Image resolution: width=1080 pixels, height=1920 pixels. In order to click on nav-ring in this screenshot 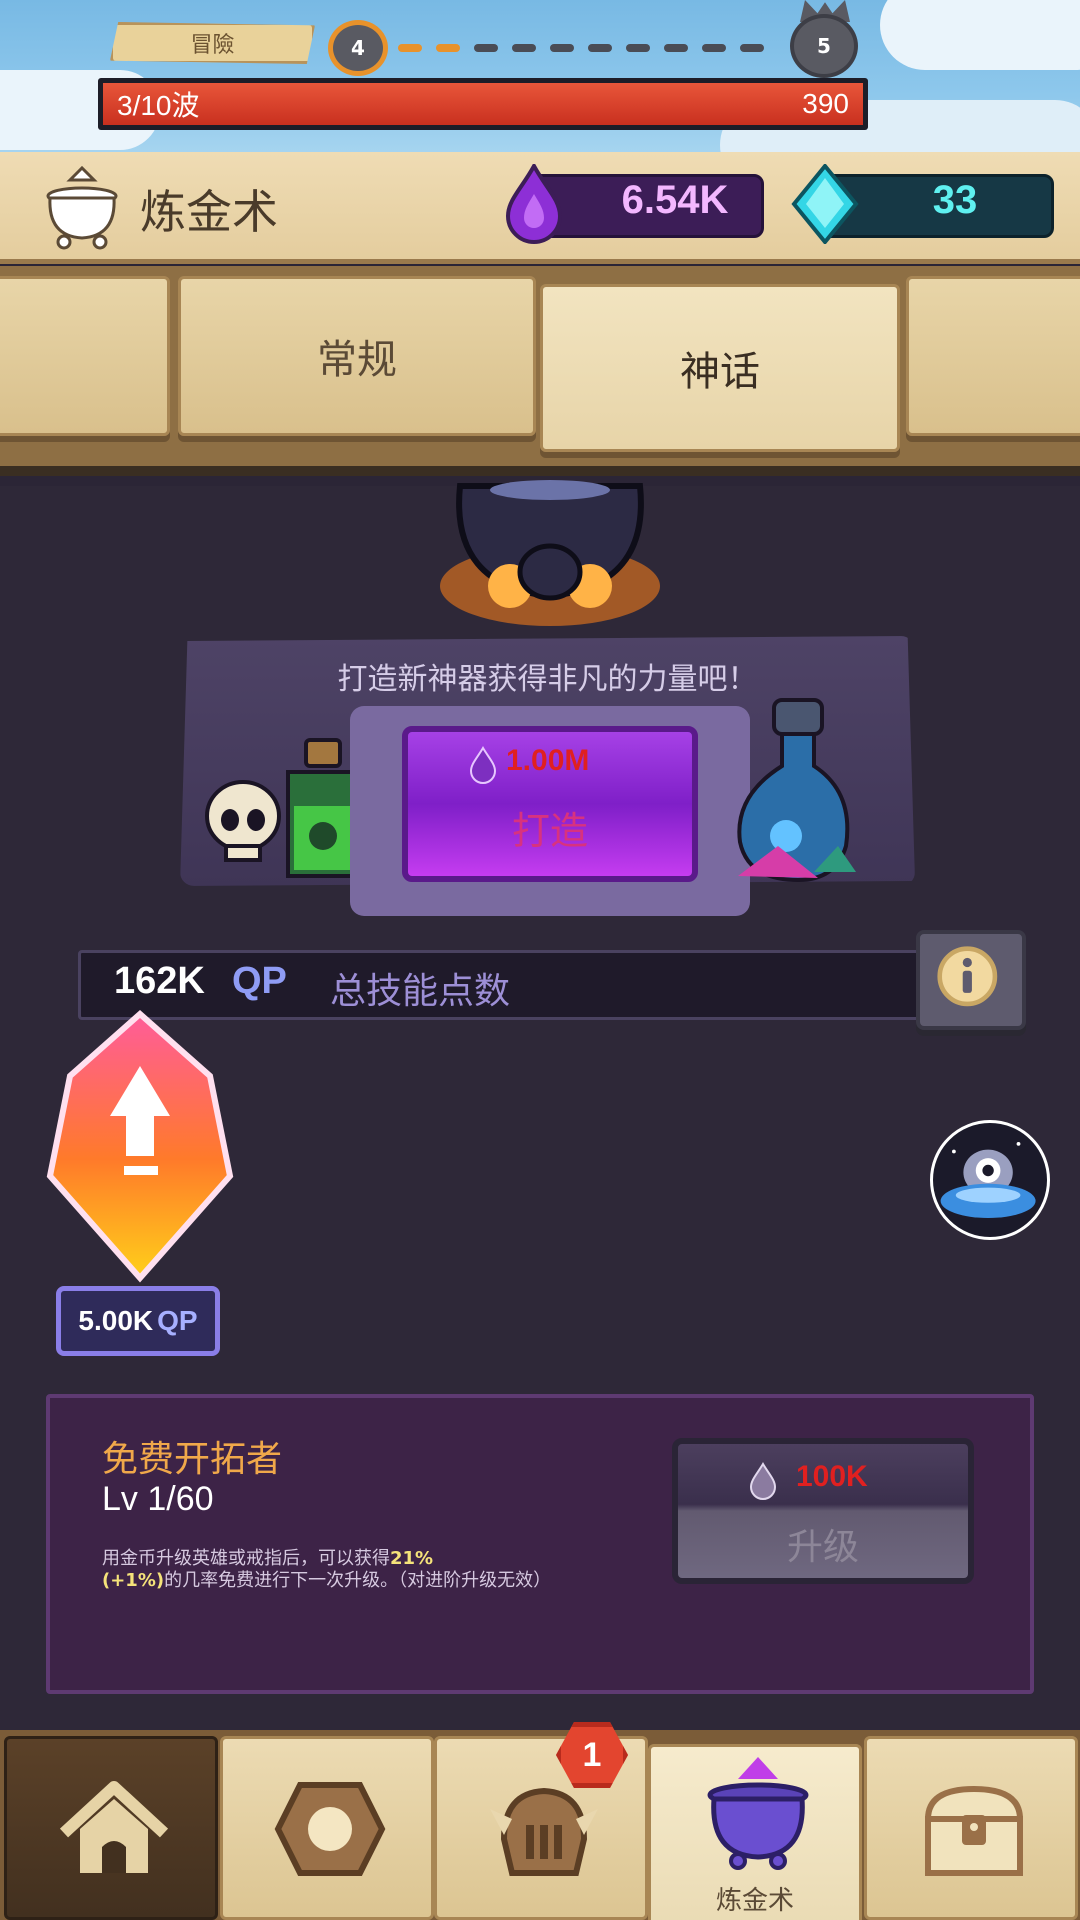, I will do `click(327, 1828)`.